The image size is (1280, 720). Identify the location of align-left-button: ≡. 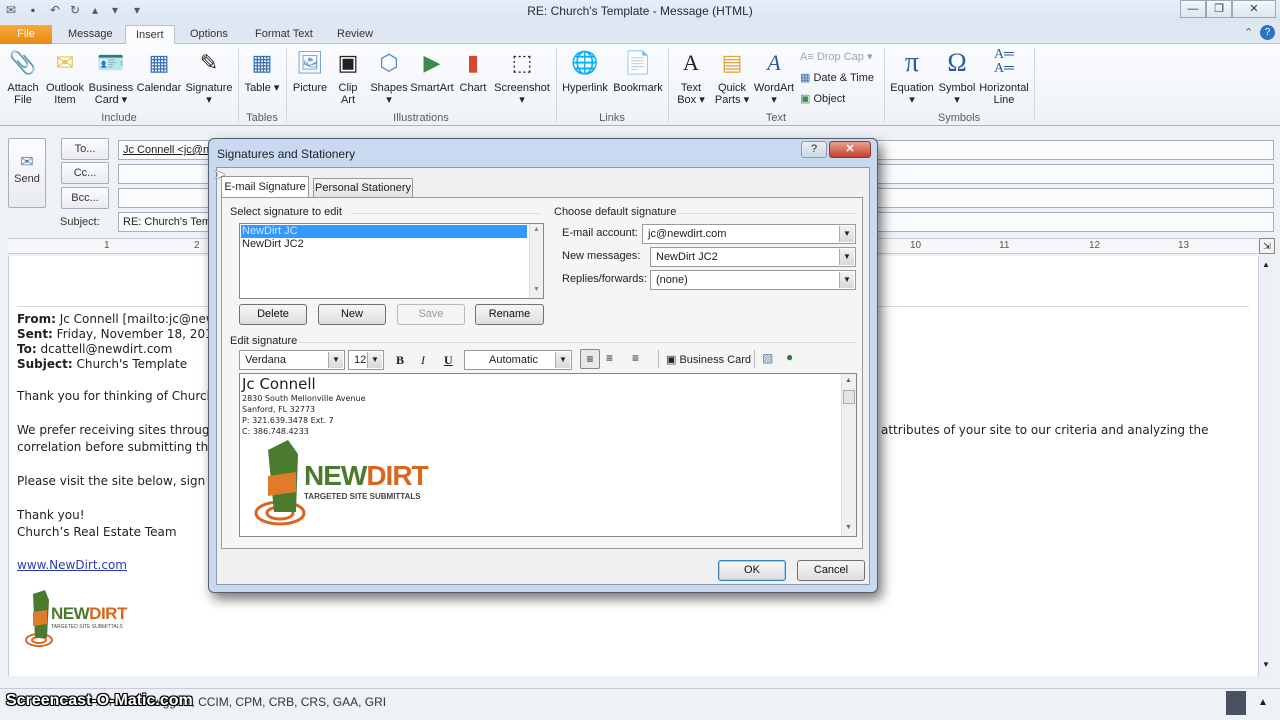
(590, 359).